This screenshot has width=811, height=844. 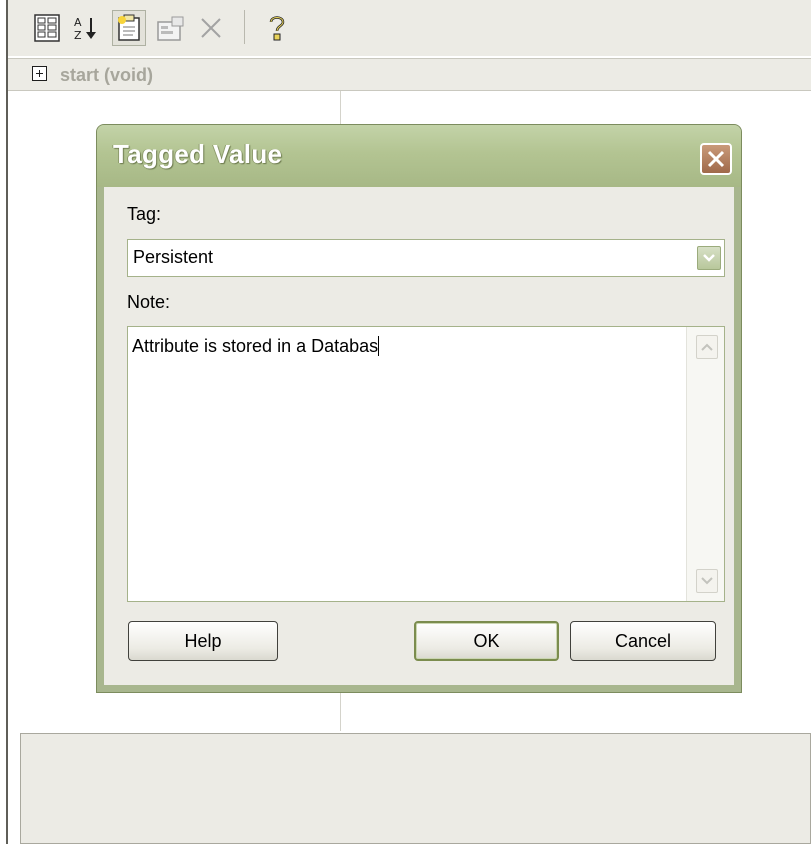 What do you see at coordinates (78, 22) in the screenshot?
I see `svg-text: A` at bounding box center [78, 22].